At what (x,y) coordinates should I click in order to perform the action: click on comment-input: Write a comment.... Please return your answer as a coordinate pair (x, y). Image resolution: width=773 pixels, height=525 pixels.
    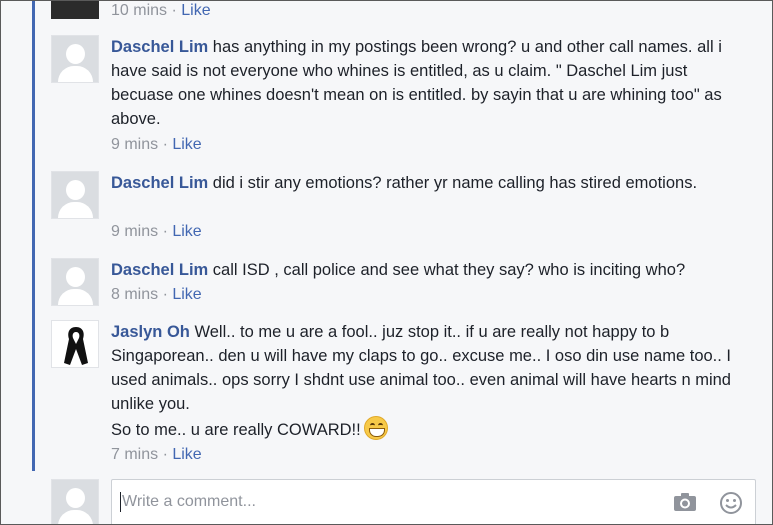
    Looking at the image, I should click on (433, 501).